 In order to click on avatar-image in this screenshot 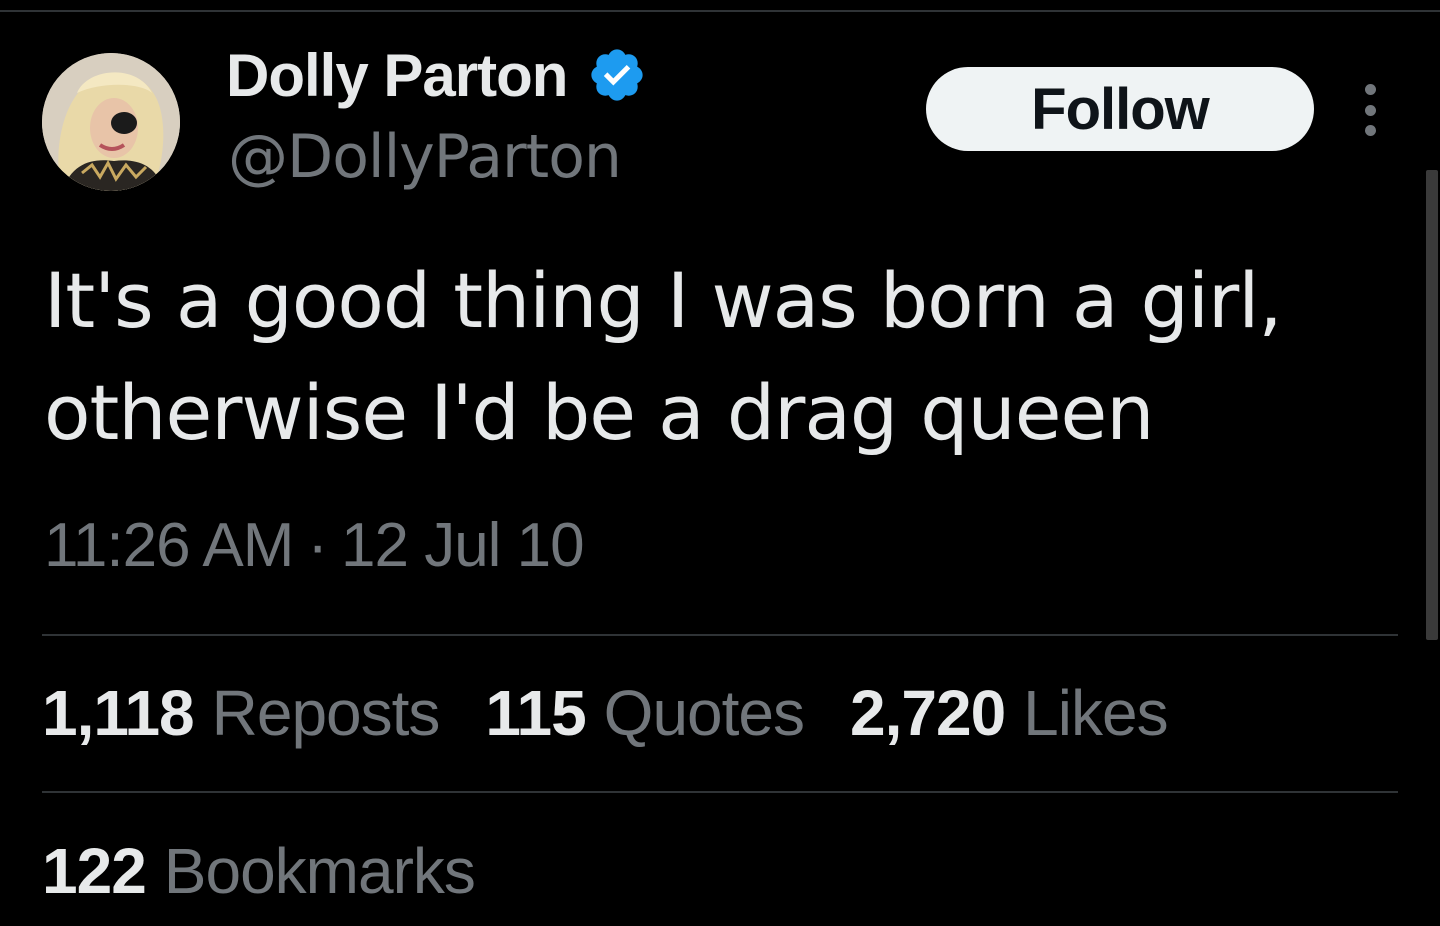, I will do `click(111, 122)`.